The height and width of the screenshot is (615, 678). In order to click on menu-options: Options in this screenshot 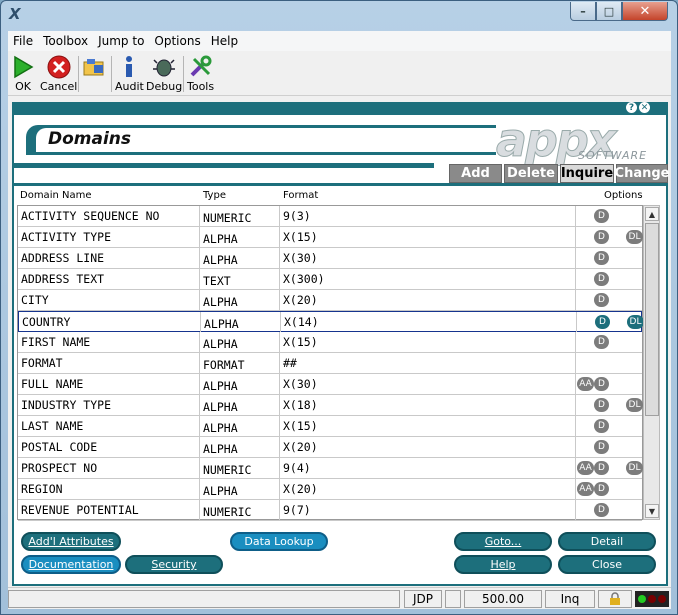, I will do `click(177, 41)`.